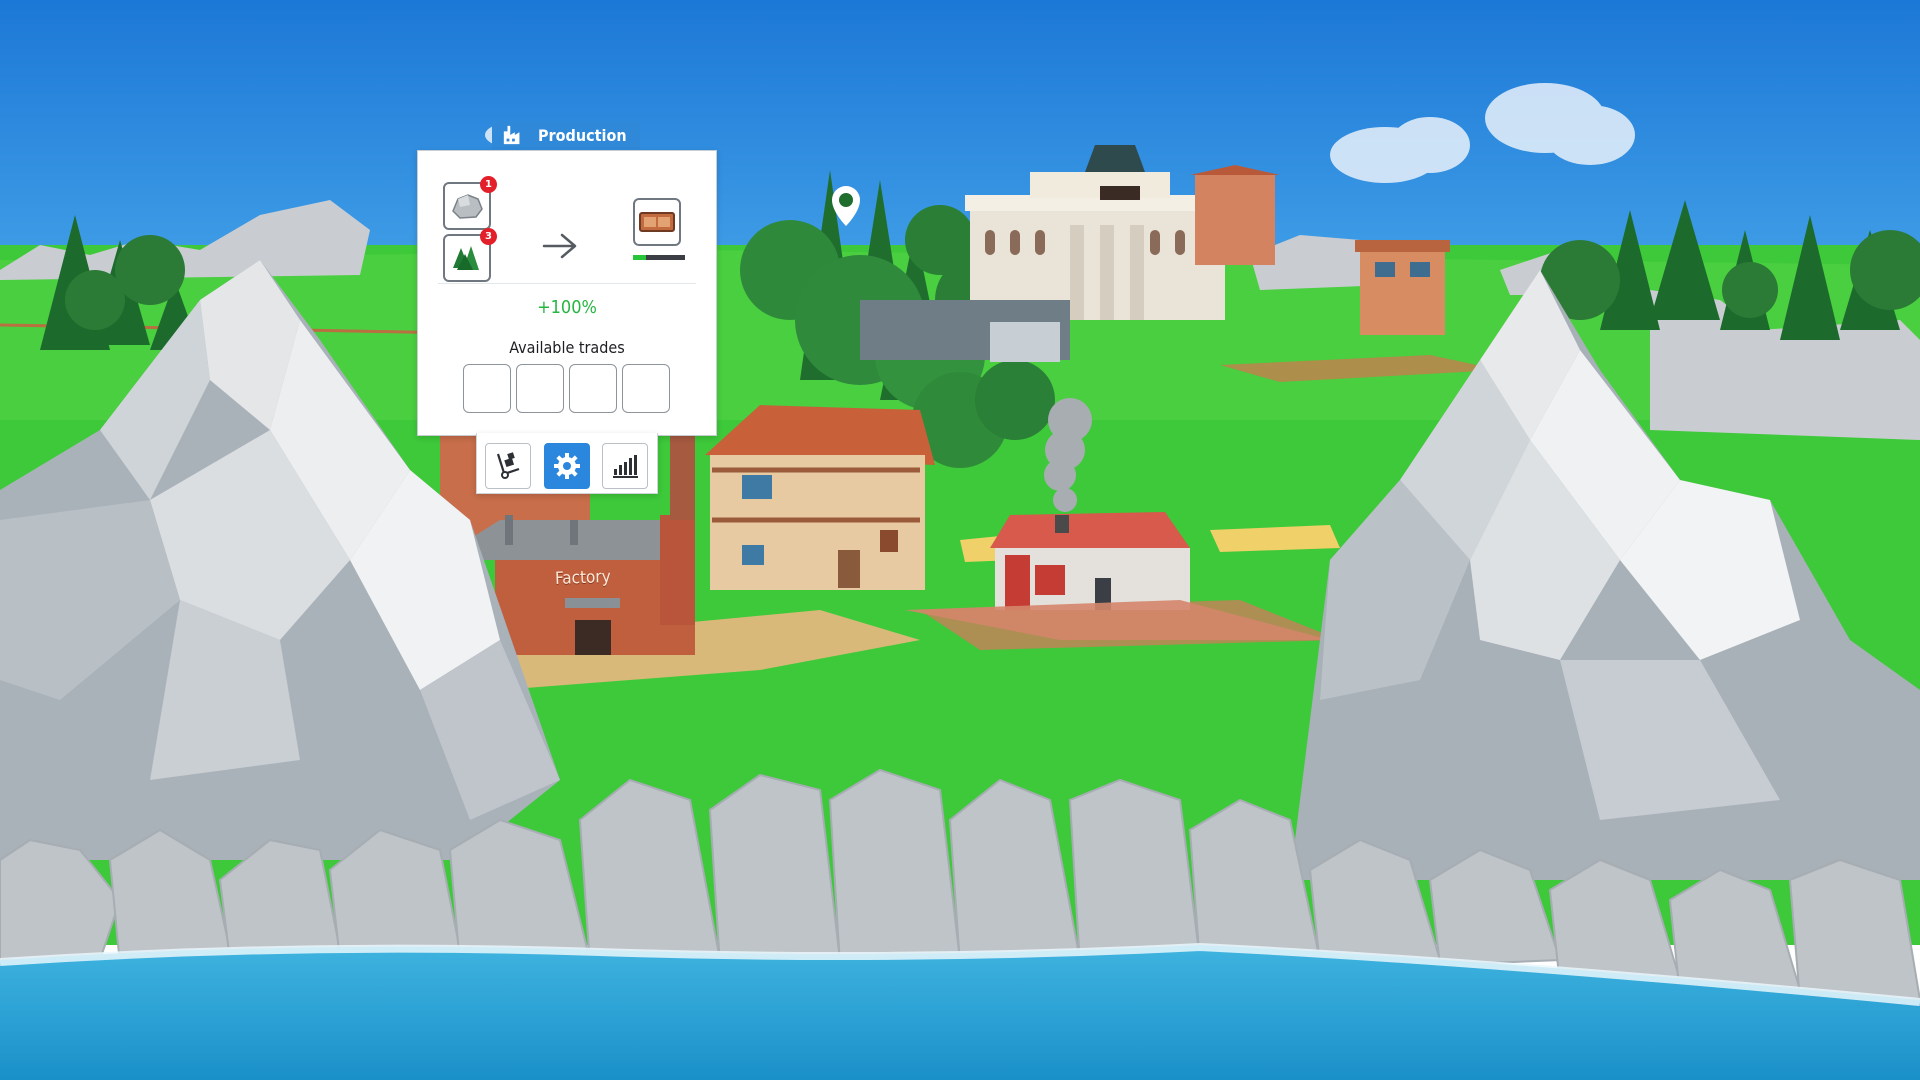  I want to click on factory-icon, so click(511, 135).